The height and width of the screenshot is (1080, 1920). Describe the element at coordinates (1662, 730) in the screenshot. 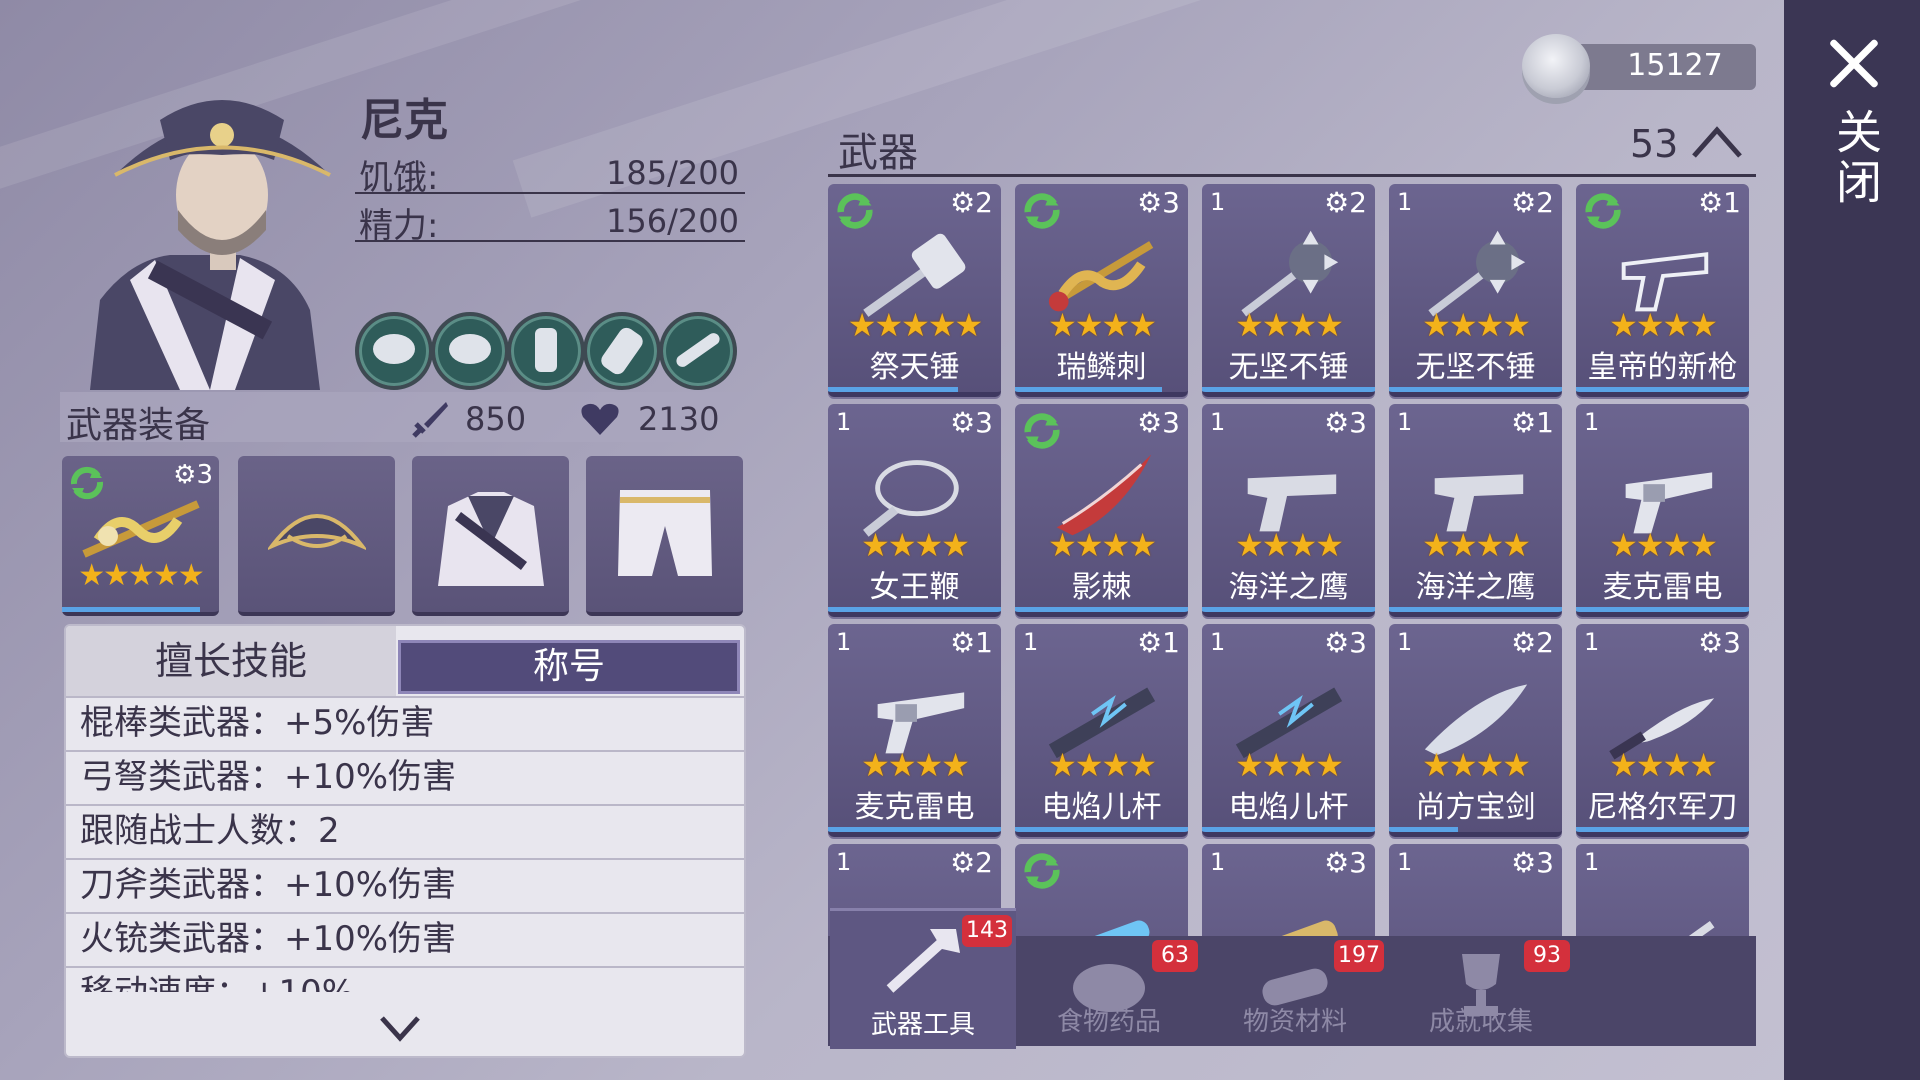

I see `weapon-card: 1 ⚙3 ★★★★ 尼格尔军刀` at that location.